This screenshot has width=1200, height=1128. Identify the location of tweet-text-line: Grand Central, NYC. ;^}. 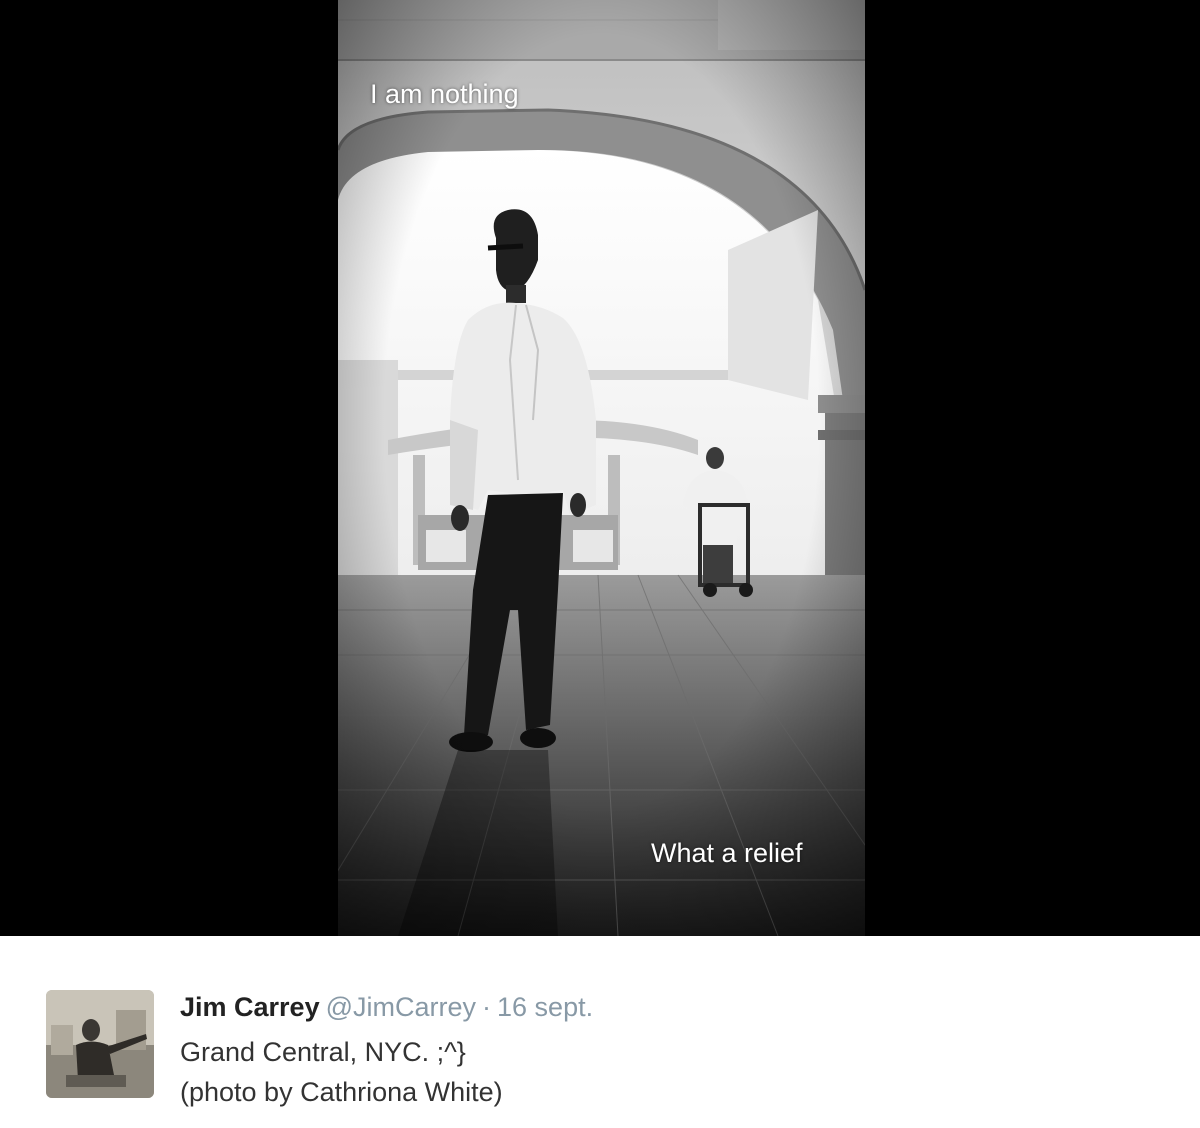
(323, 1052).